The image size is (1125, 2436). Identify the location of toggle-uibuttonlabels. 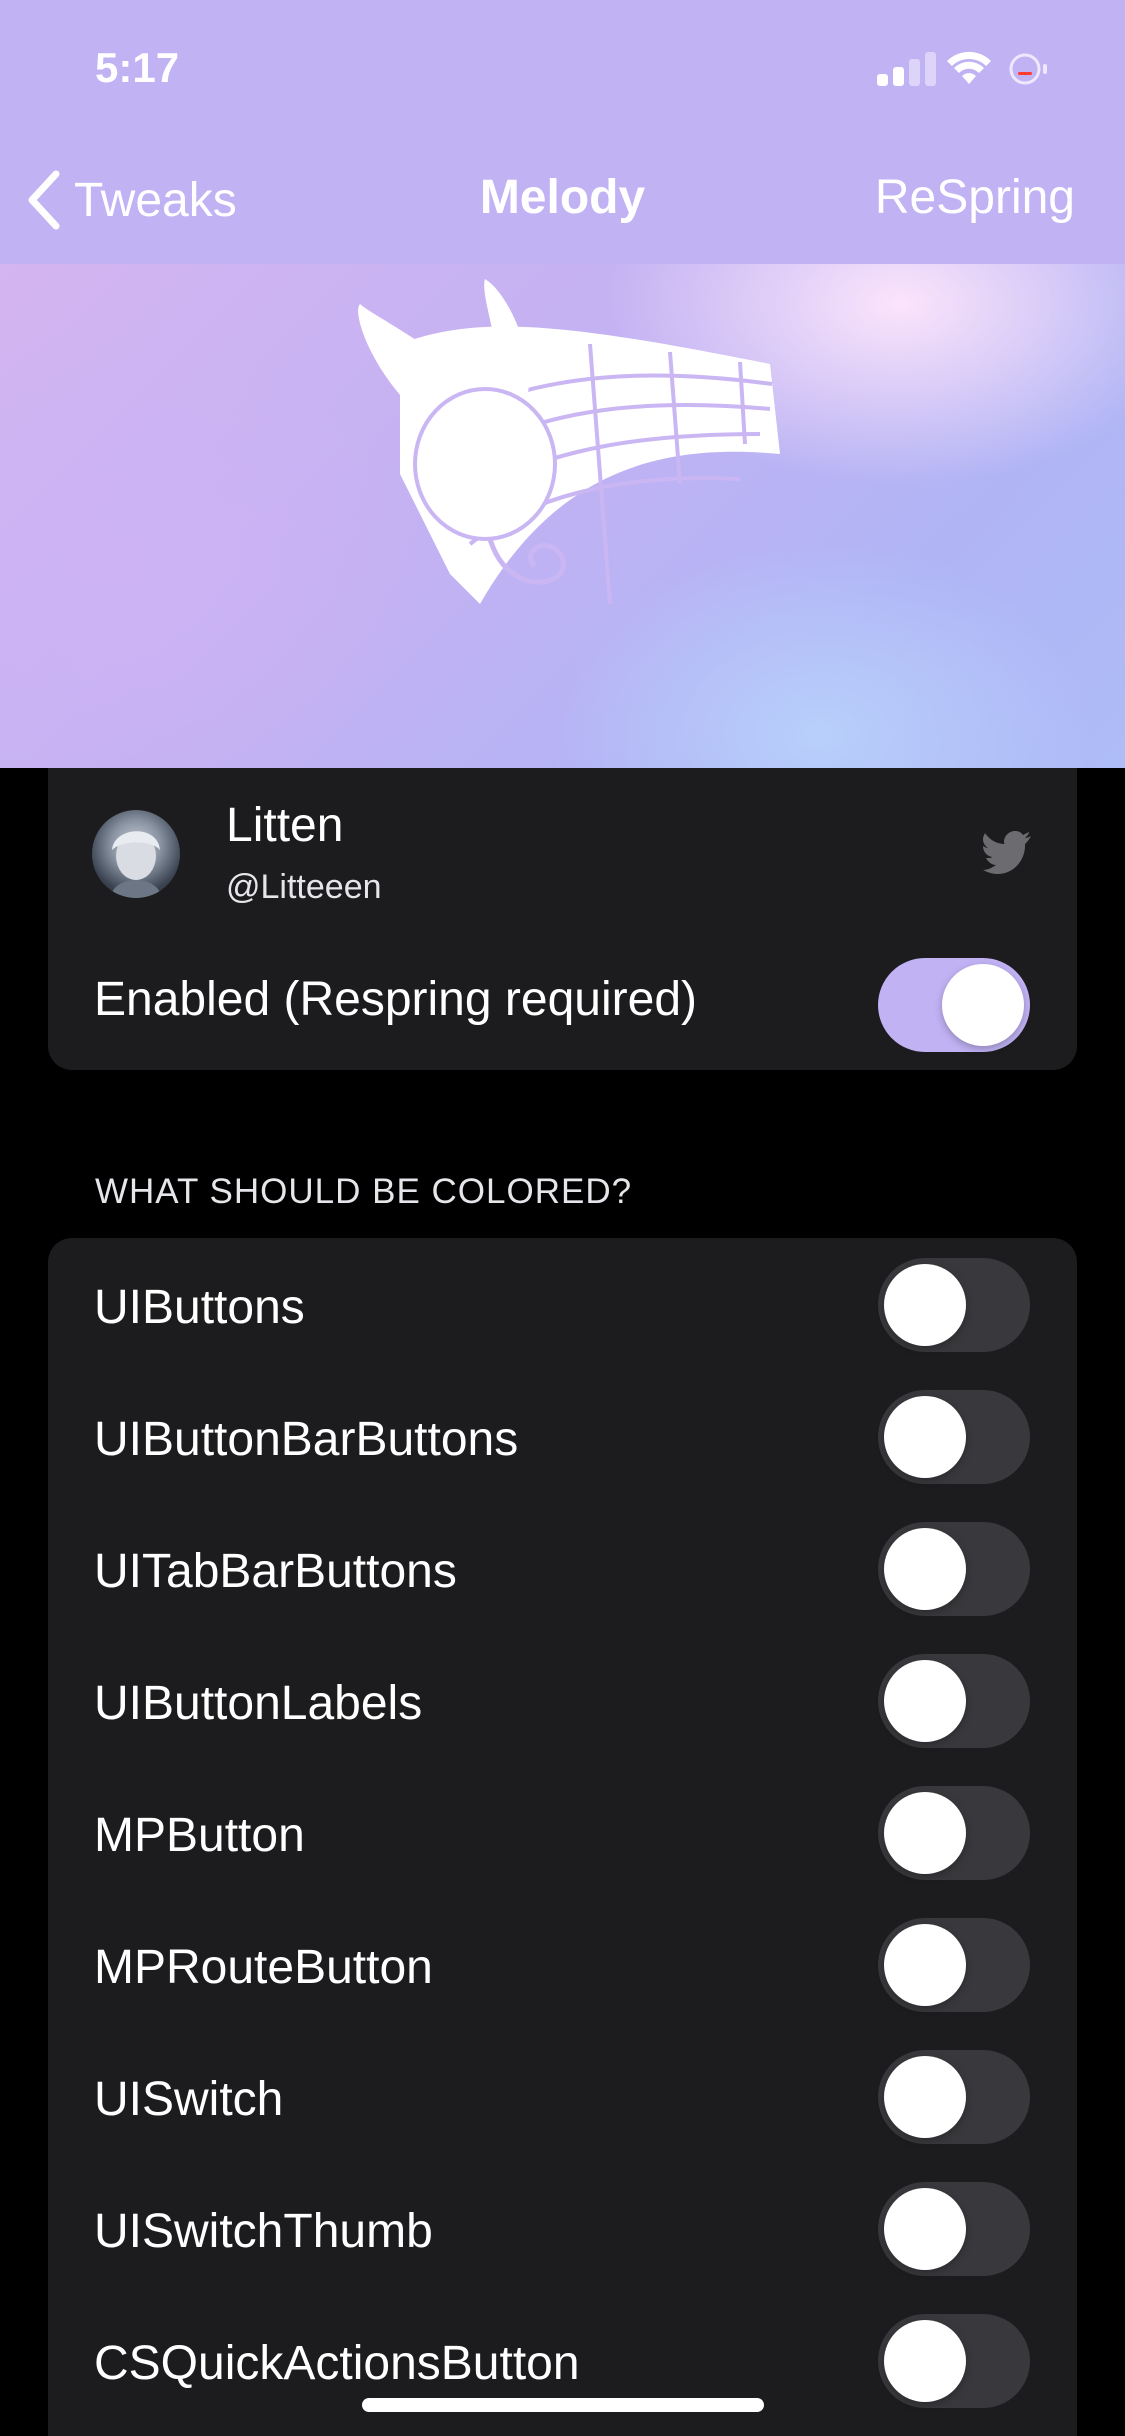
(954, 1701).